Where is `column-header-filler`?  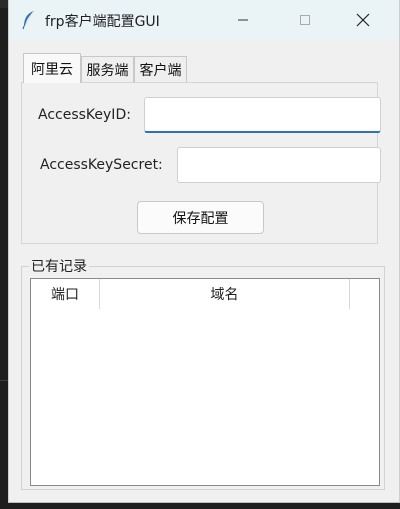 column-header-filler is located at coordinates (364, 294).